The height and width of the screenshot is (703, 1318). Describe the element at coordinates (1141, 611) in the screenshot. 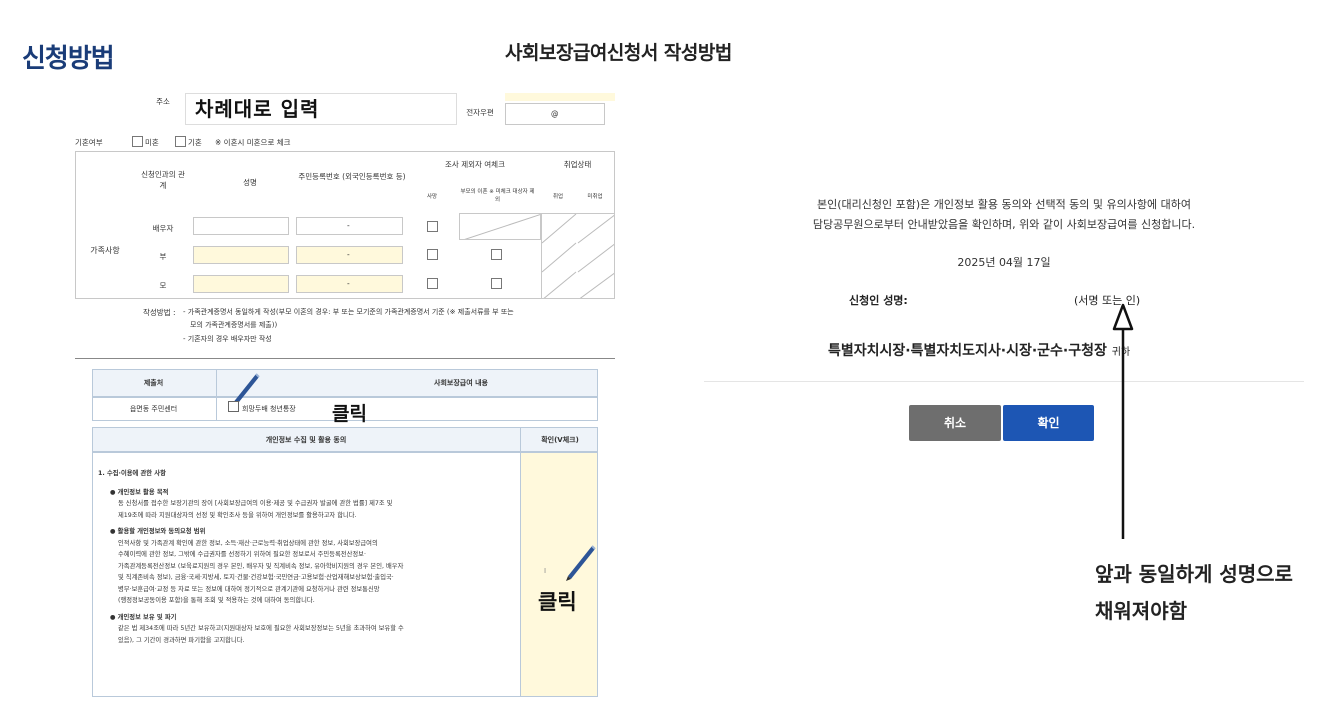

I see `annotation-line-2: 채워져야함` at that location.